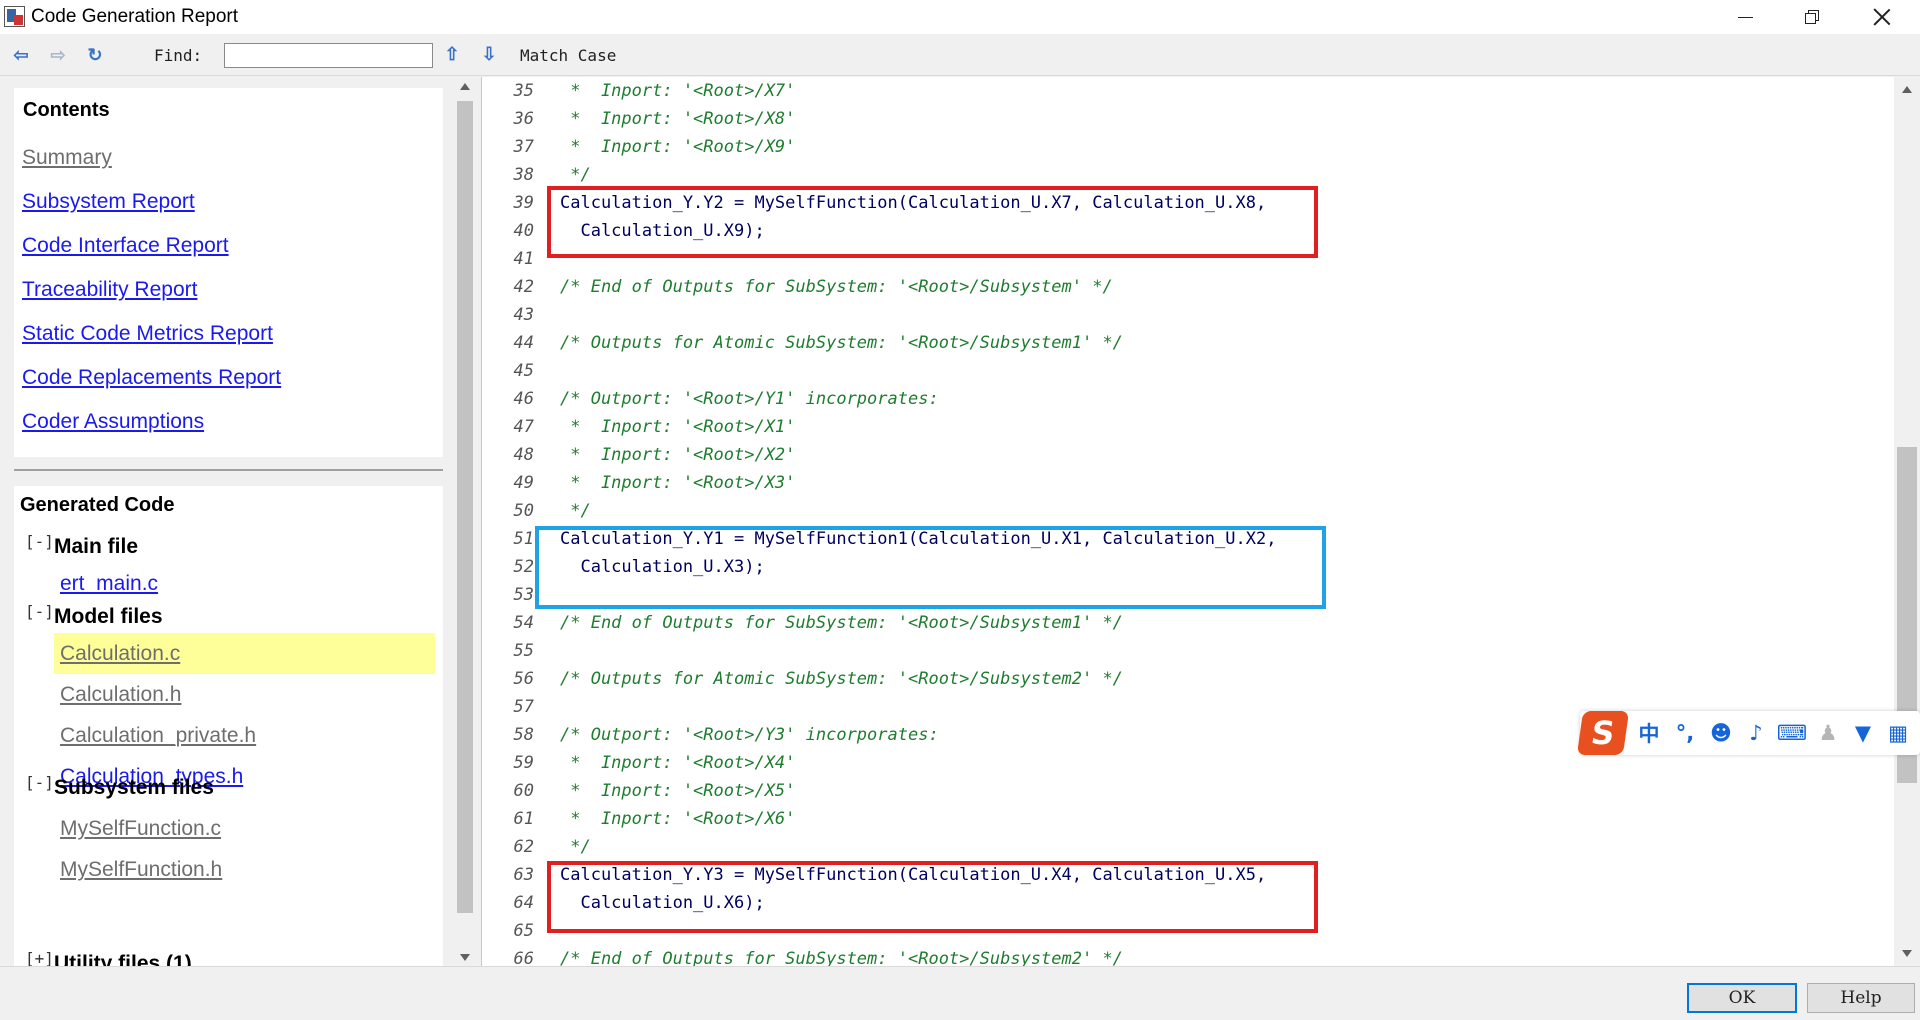 The height and width of the screenshot is (1020, 1920). Describe the element at coordinates (134, 787) in the screenshot. I see `group-subsystem-files: Subsystem files` at that location.